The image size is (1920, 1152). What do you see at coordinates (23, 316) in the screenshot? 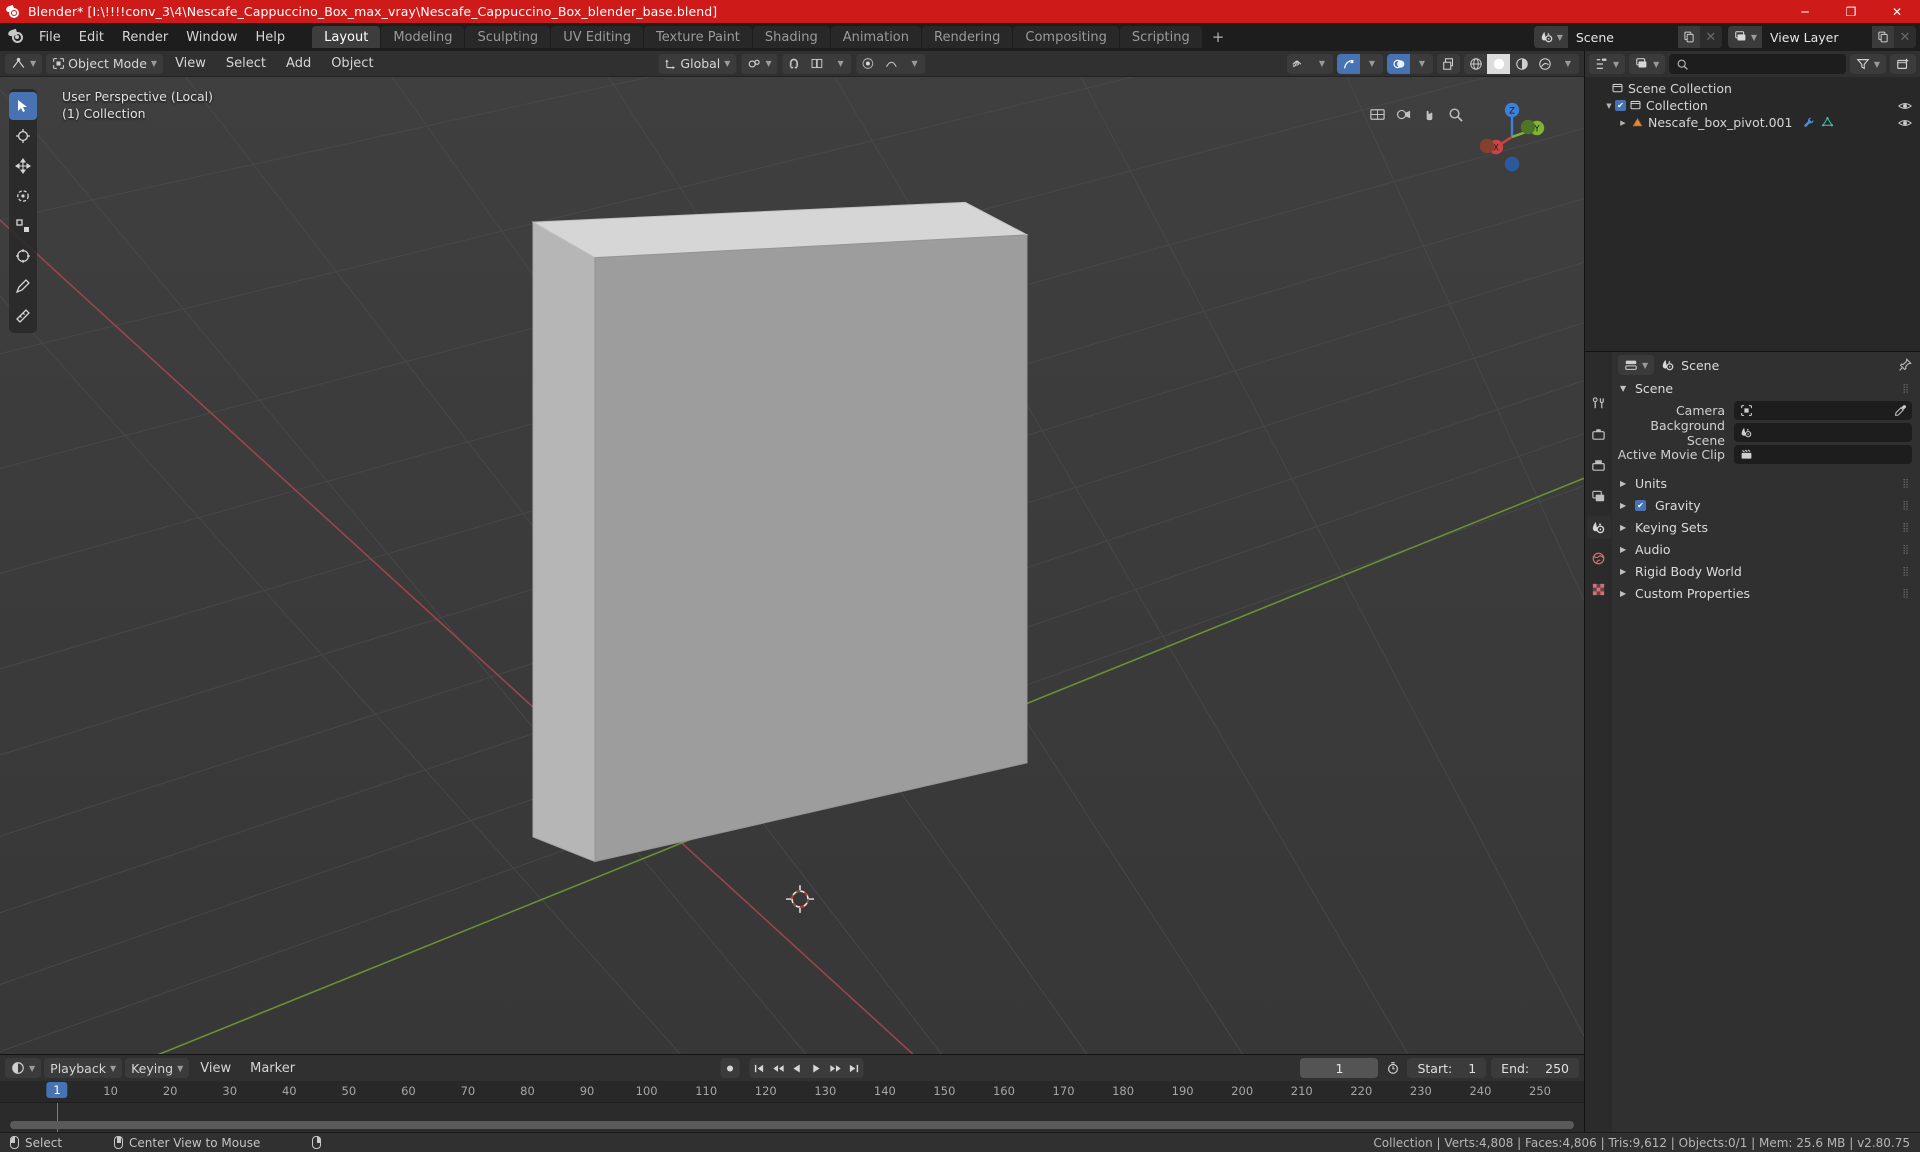
I see `measure-tool` at bounding box center [23, 316].